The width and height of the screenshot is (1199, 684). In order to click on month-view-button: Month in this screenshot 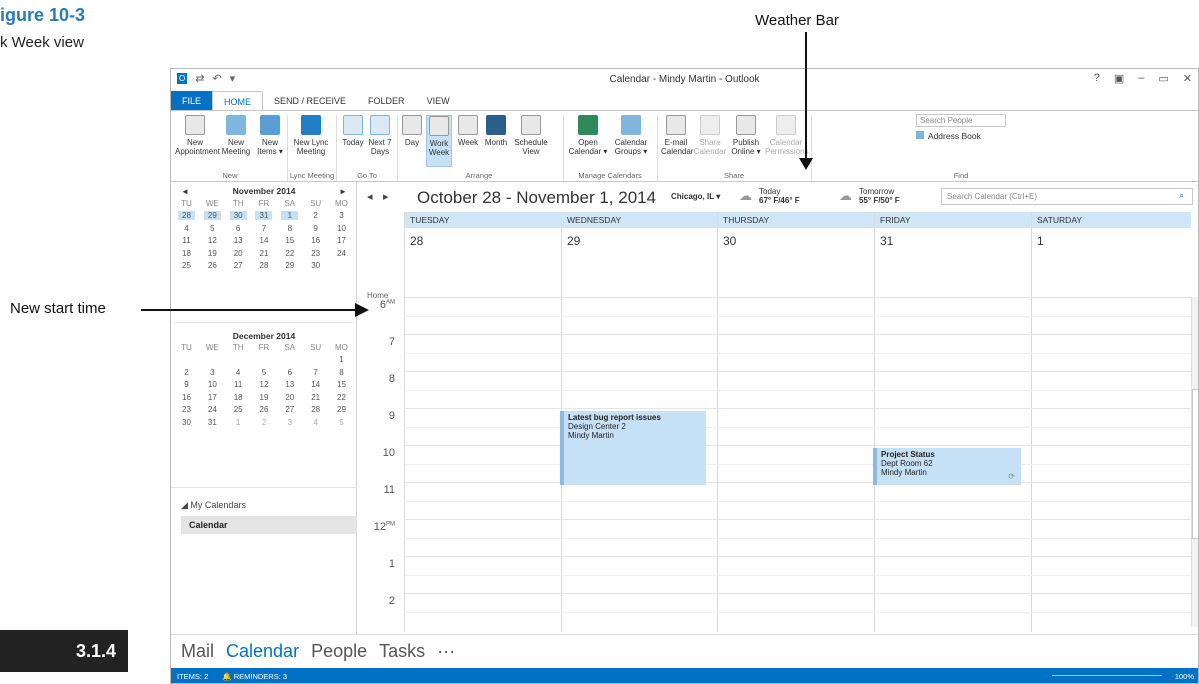, I will do `click(496, 131)`.